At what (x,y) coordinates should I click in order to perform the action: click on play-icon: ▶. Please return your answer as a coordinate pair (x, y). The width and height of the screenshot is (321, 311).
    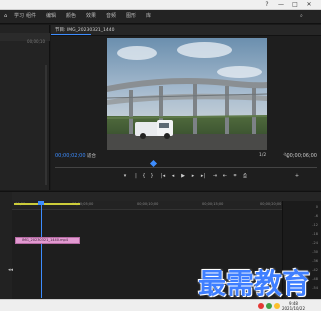
    Looking at the image, I should click on (183, 176).